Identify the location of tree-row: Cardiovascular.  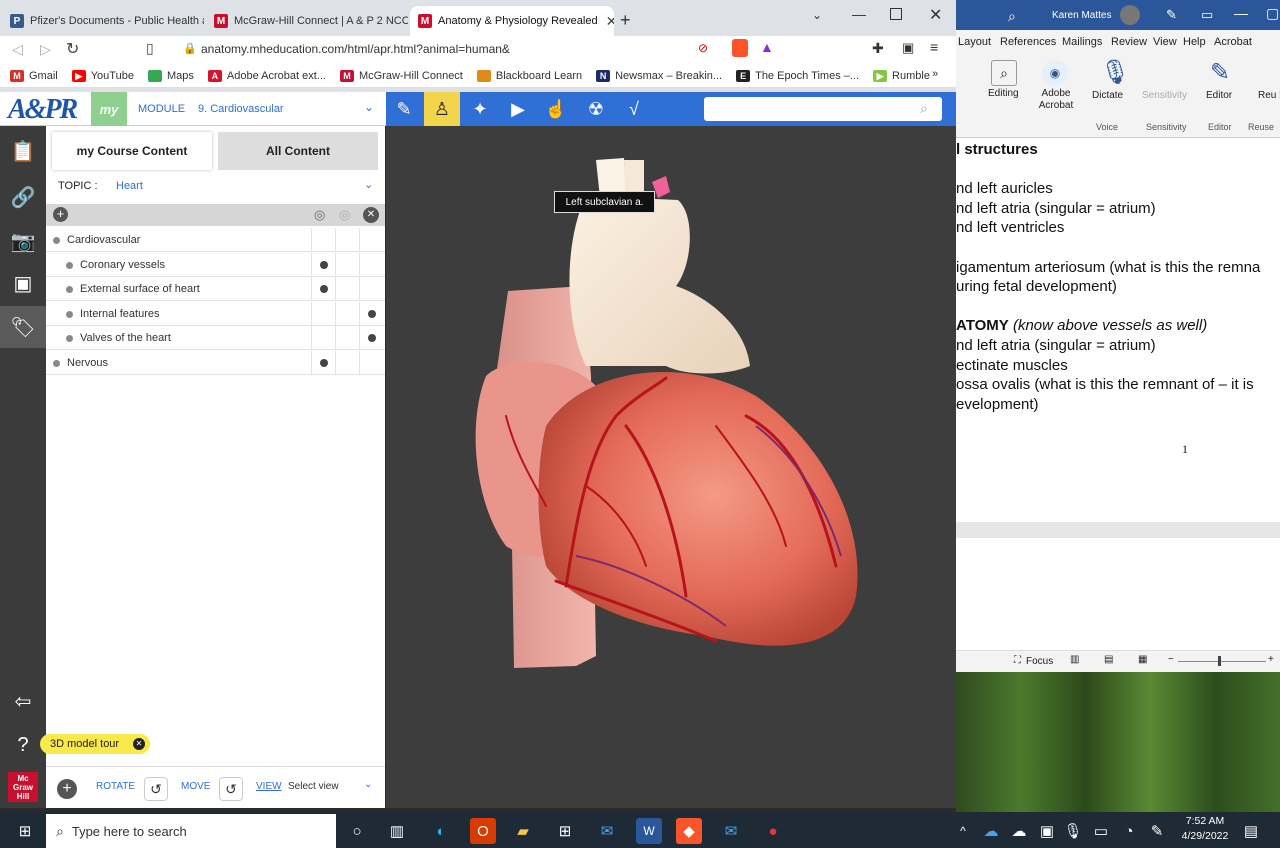
(215, 240).